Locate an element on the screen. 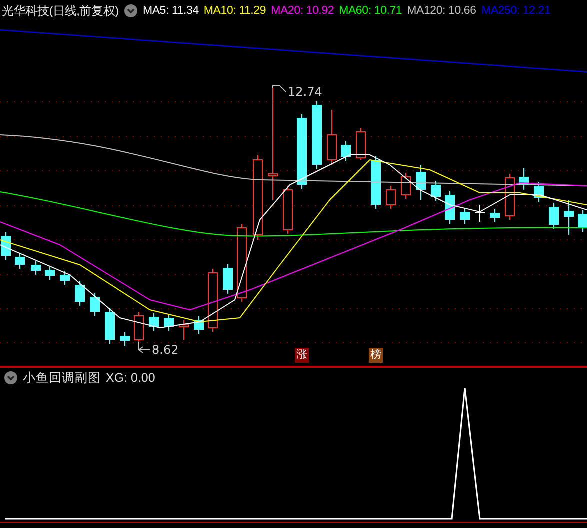 The image size is (587, 528). high-price-label: 12.74 is located at coordinates (305, 92).